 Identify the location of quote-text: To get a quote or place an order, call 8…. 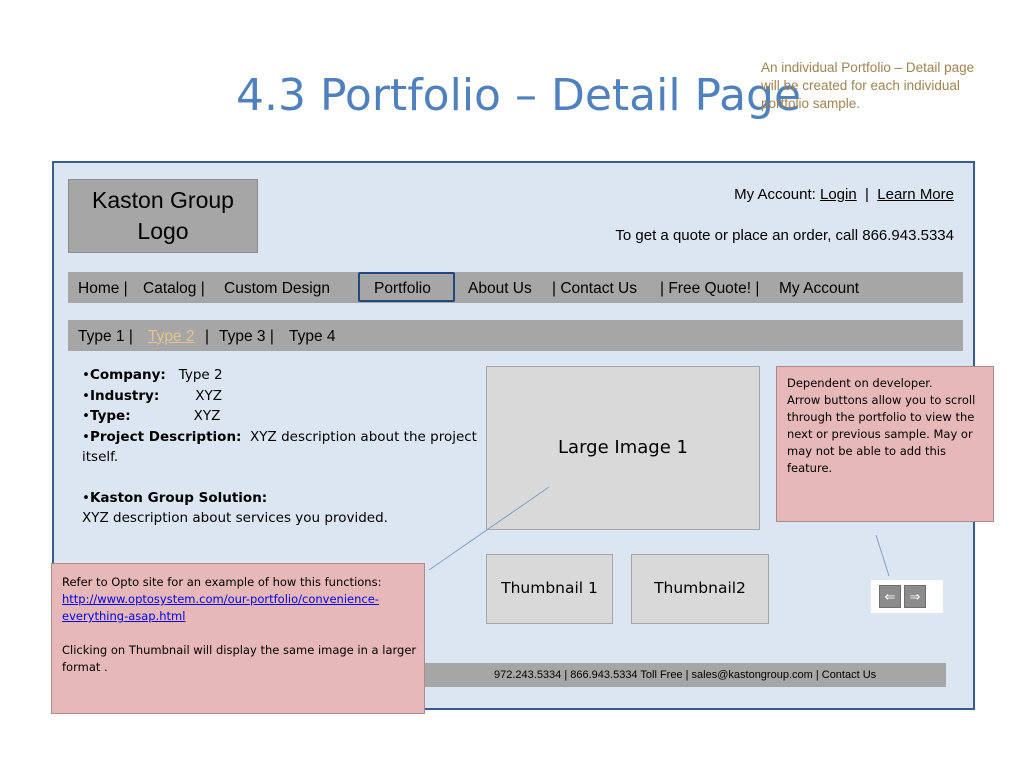
(784, 235).